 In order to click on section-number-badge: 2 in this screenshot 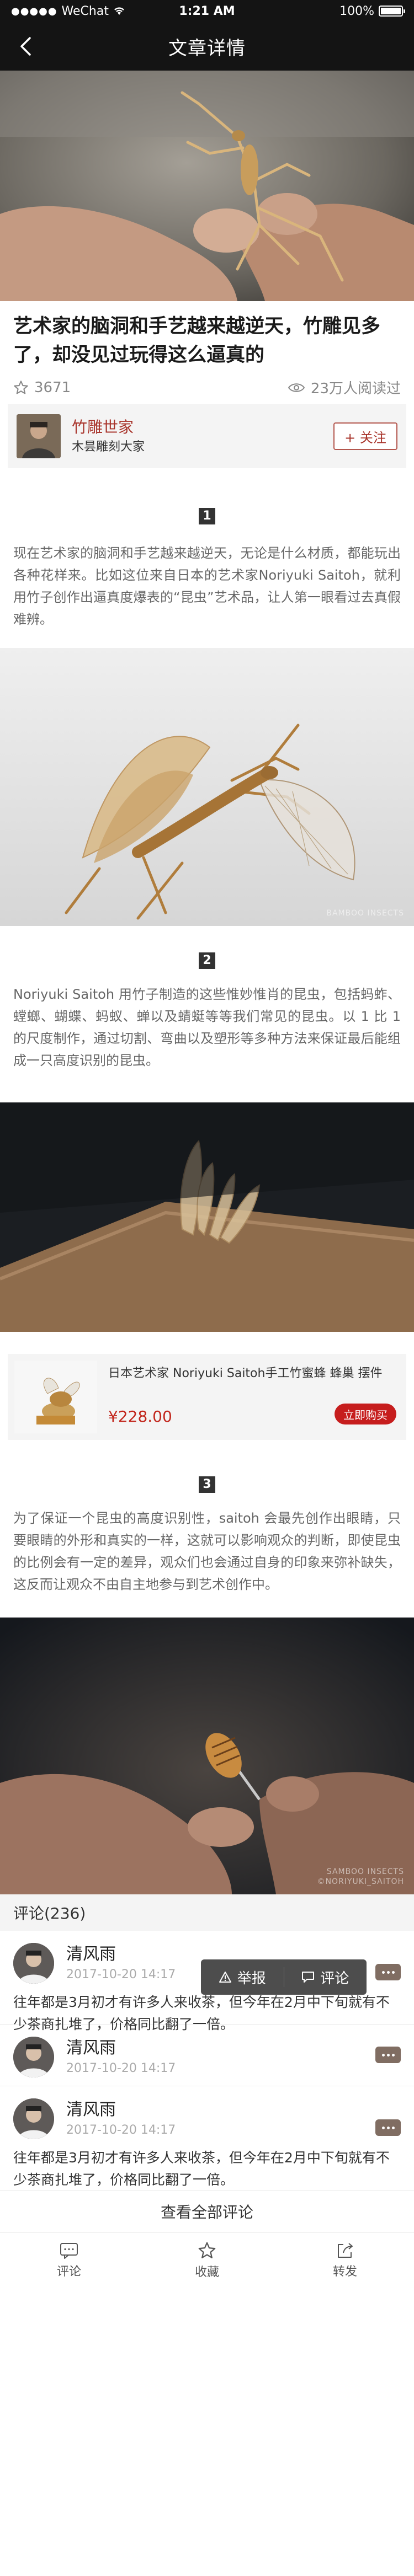, I will do `click(207, 960)`.